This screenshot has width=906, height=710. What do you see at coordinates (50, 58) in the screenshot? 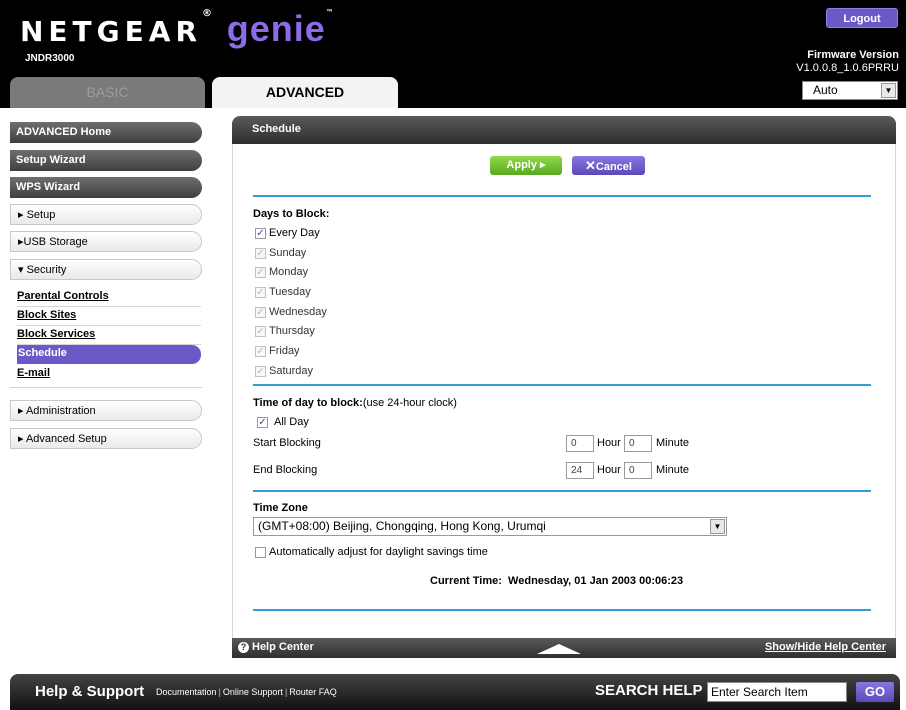
I see `model-name: JNDR3000` at bounding box center [50, 58].